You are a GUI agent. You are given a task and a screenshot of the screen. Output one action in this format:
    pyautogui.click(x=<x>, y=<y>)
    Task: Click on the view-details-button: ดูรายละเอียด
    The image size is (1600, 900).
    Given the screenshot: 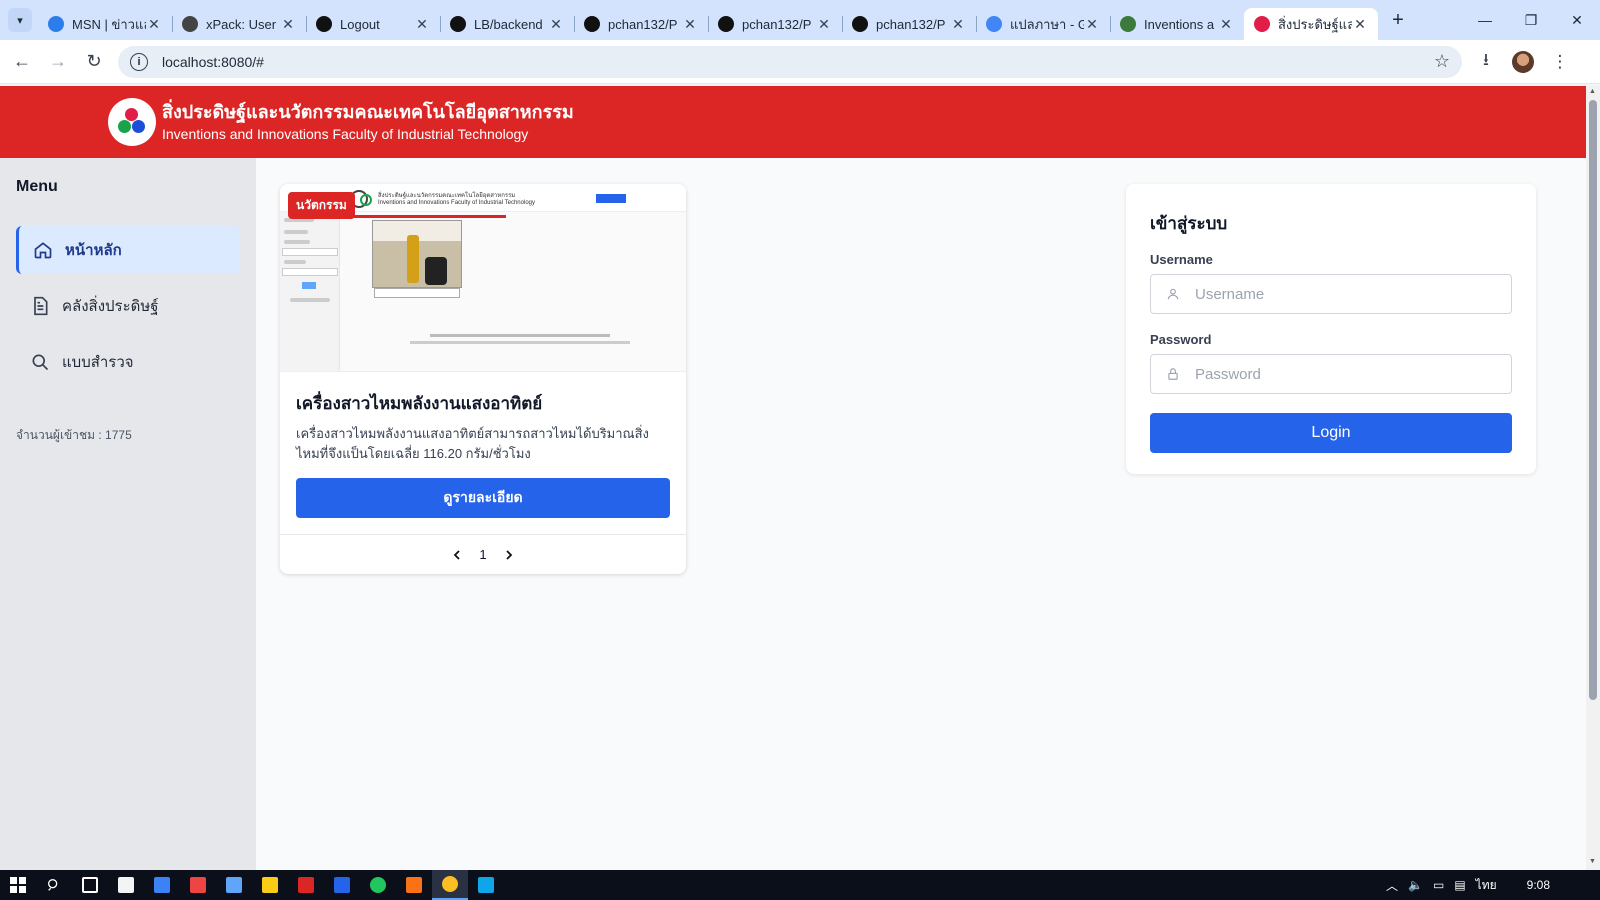 What is the action you would take?
    pyautogui.click(x=483, y=498)
    